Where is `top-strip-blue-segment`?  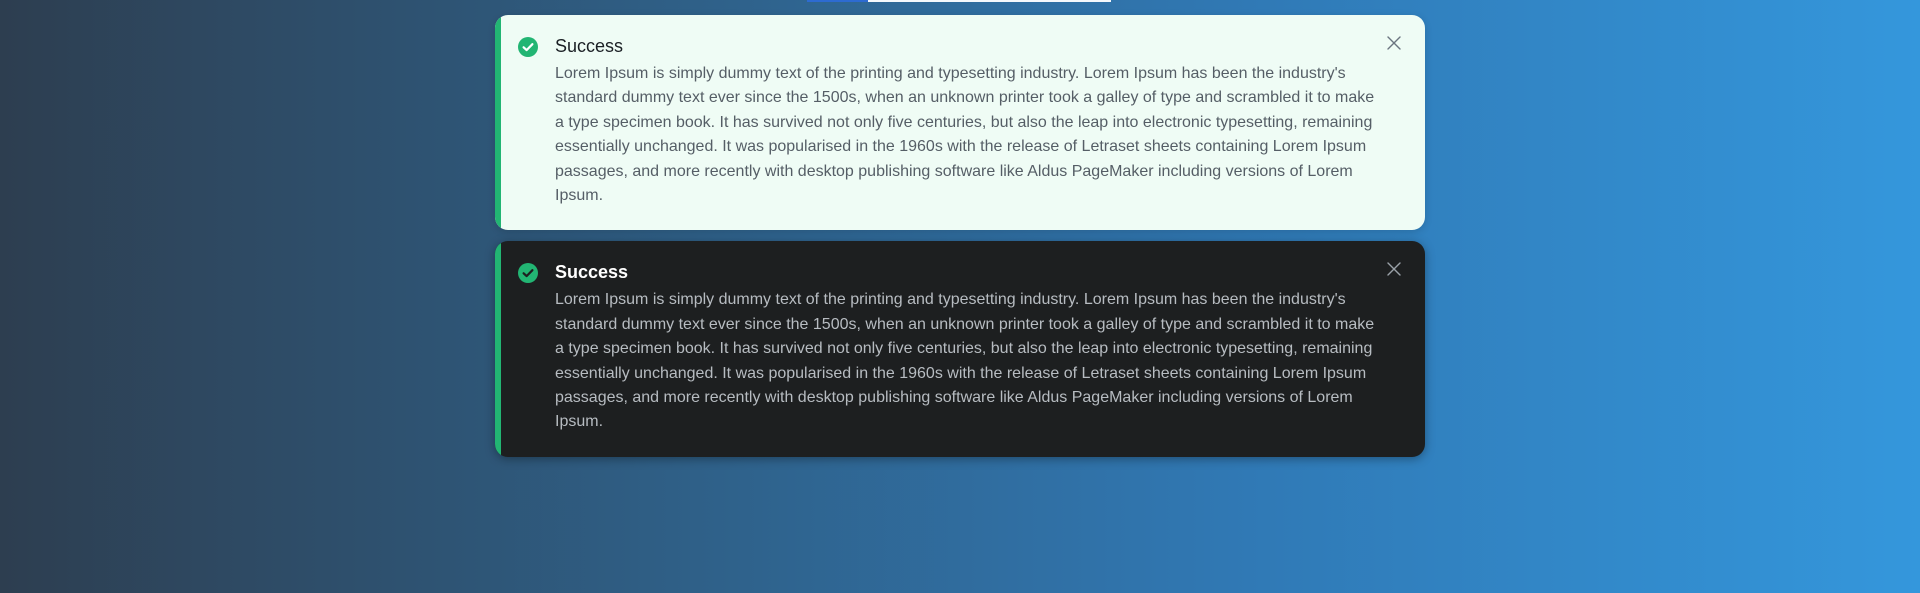
top-strip-blue-segment is located at coordinates (837, 1).